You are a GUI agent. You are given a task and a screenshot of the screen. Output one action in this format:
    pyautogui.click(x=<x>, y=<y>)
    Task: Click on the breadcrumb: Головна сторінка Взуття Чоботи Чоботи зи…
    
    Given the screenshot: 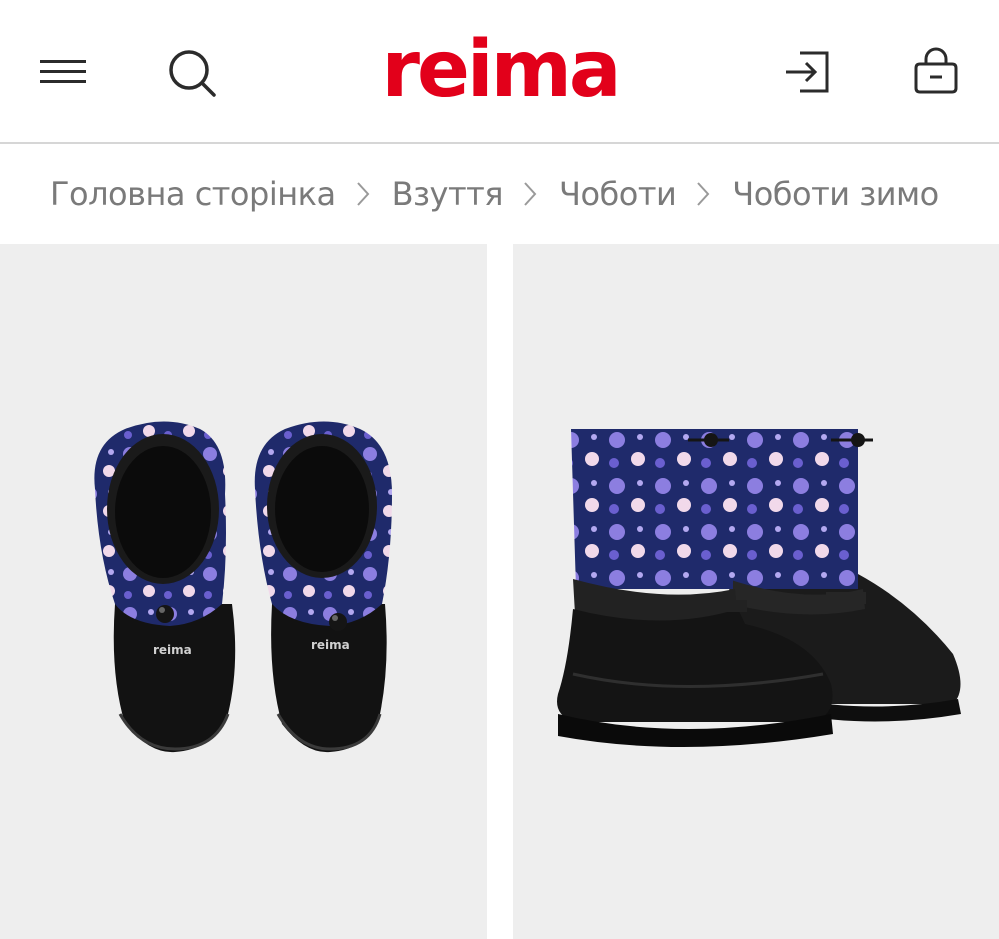 What is the action you would take?
    pyautogui.click(x=499, y=194)
    